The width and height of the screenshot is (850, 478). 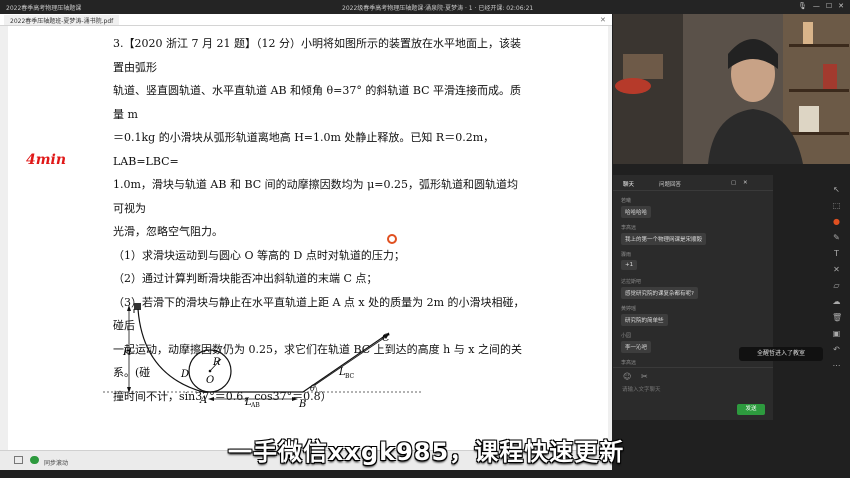 What do you see at coordinates (731, 89) in the screenshot?
I see `teacher-webcam` at bounding box center [731, 89].